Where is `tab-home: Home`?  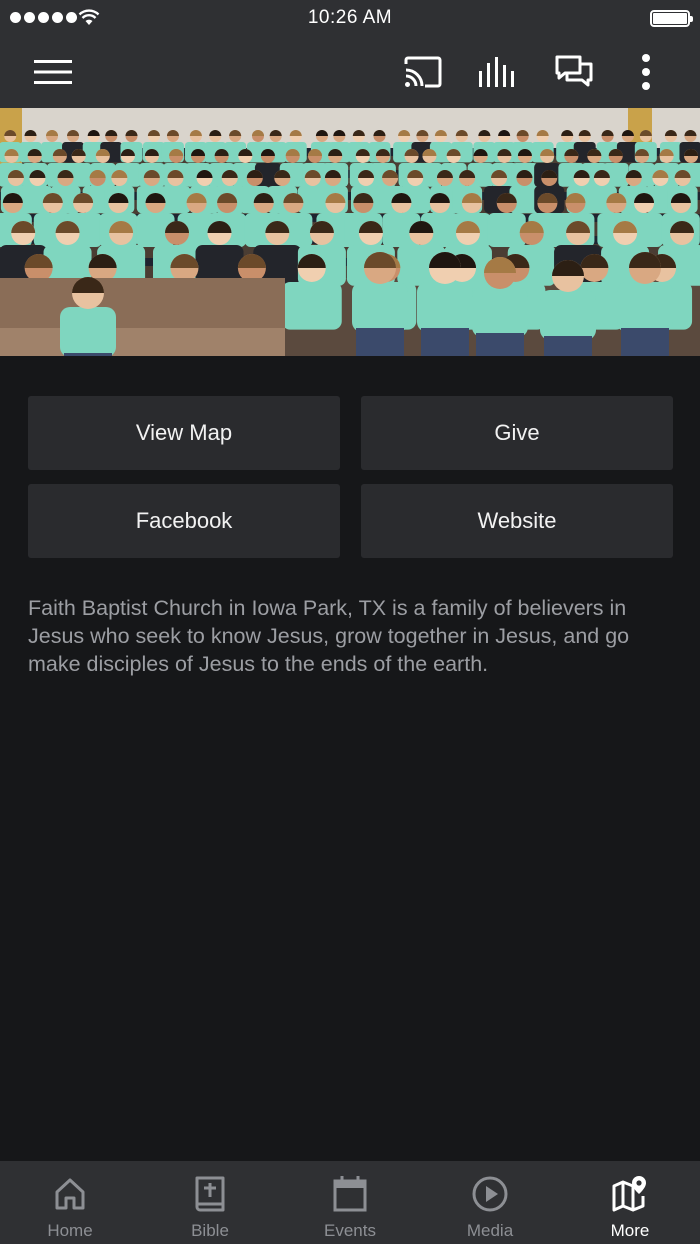 tab-home: Home is located at coordinates (70, 1202).